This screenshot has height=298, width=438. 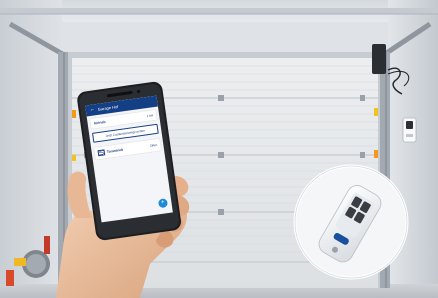 I want to click on wall-button-icon, so click(x=409, y=130).